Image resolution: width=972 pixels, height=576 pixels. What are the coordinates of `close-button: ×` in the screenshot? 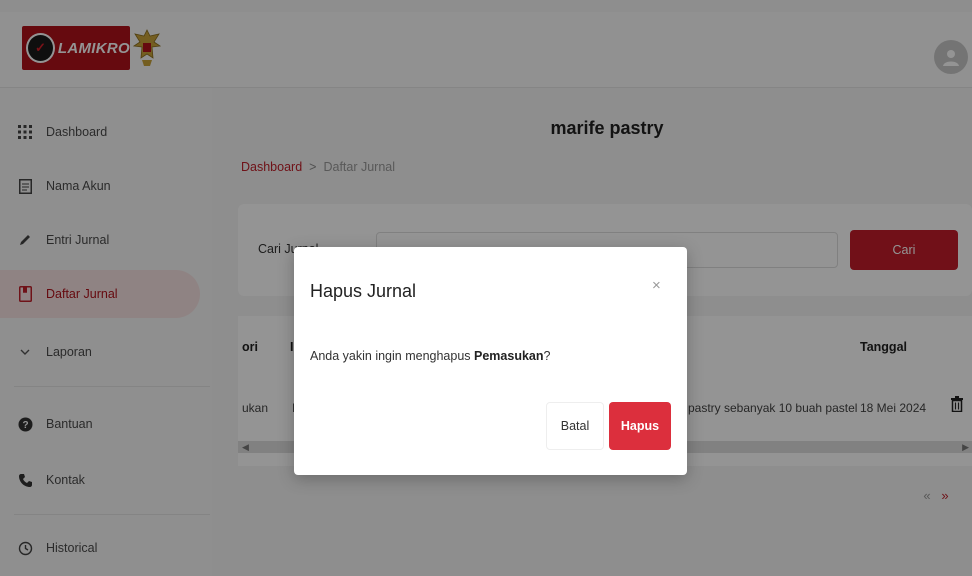 It's located at (656, 285).